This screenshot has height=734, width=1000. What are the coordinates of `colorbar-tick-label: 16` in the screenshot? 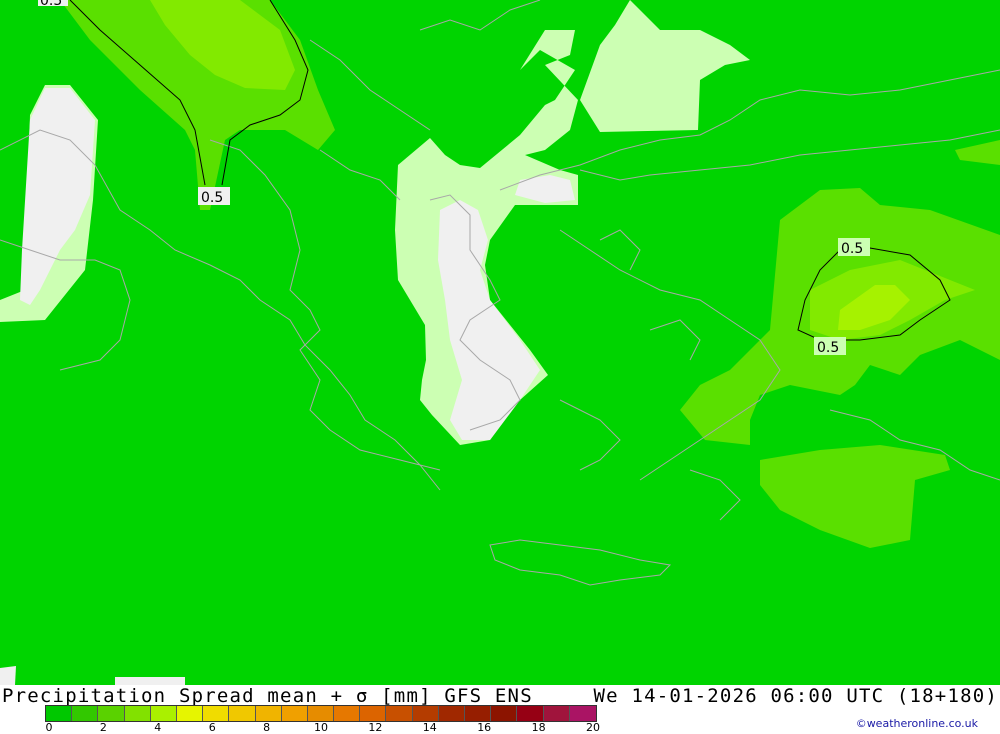 It's located at (484, 727).